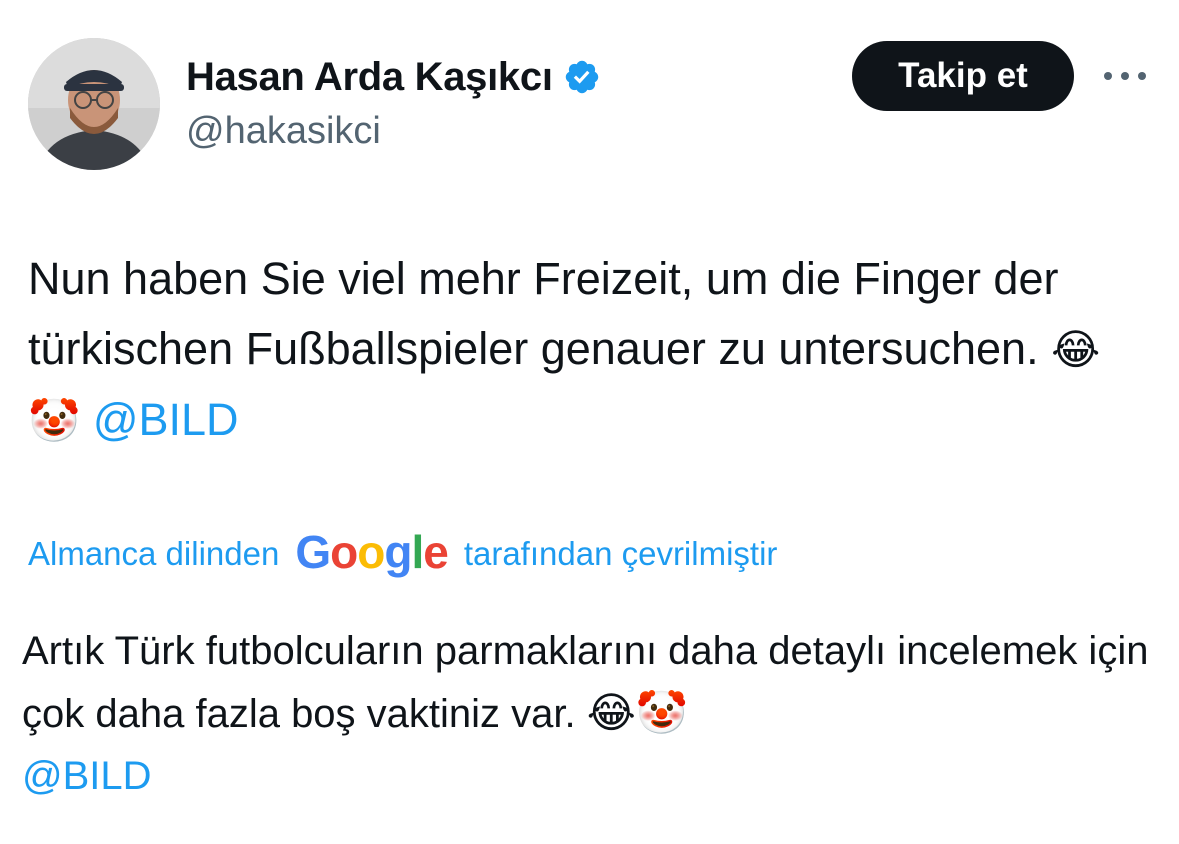 The width and height of the screenshot is (1179, 844). Describe the element at coordinates (154, 553) in the screenshot. I see `translation-notice-prefix: Almanca dilinden` at that location.